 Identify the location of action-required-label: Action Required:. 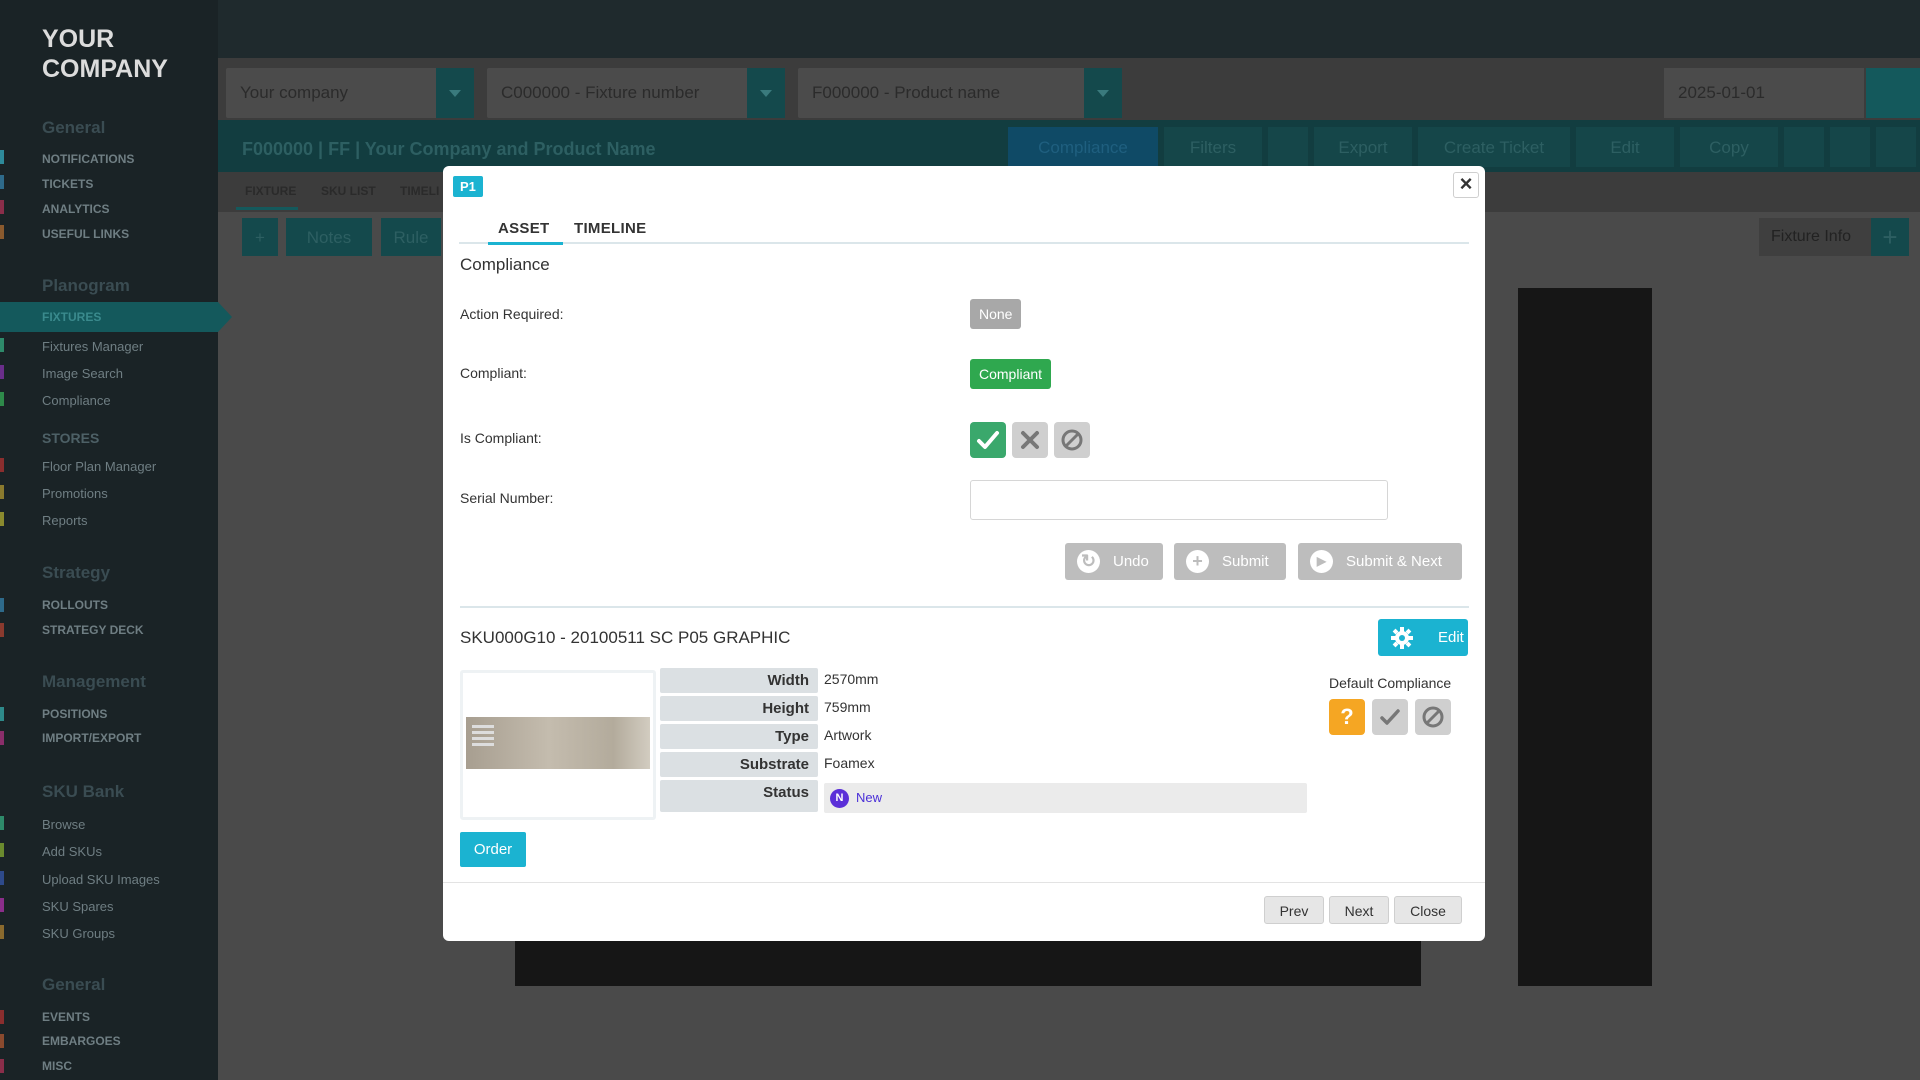
(512, 314).